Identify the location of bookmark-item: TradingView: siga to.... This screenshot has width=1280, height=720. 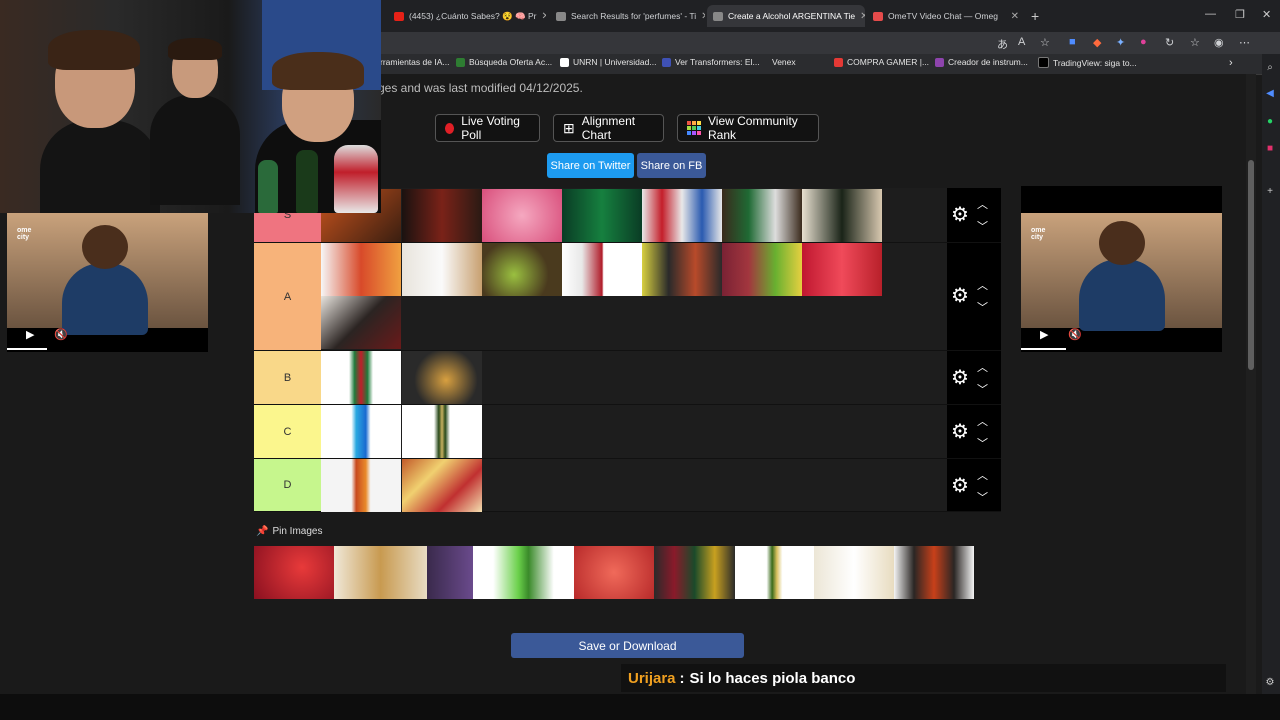
(1087, 62).